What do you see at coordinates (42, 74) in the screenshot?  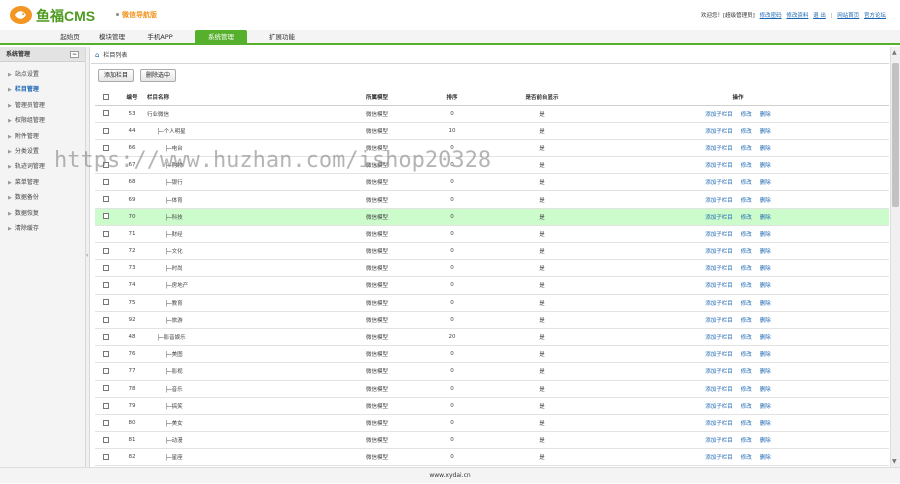 I see `sidebar-item-site-settings: ▶ 站点设置` at bounding box center [42, 74].